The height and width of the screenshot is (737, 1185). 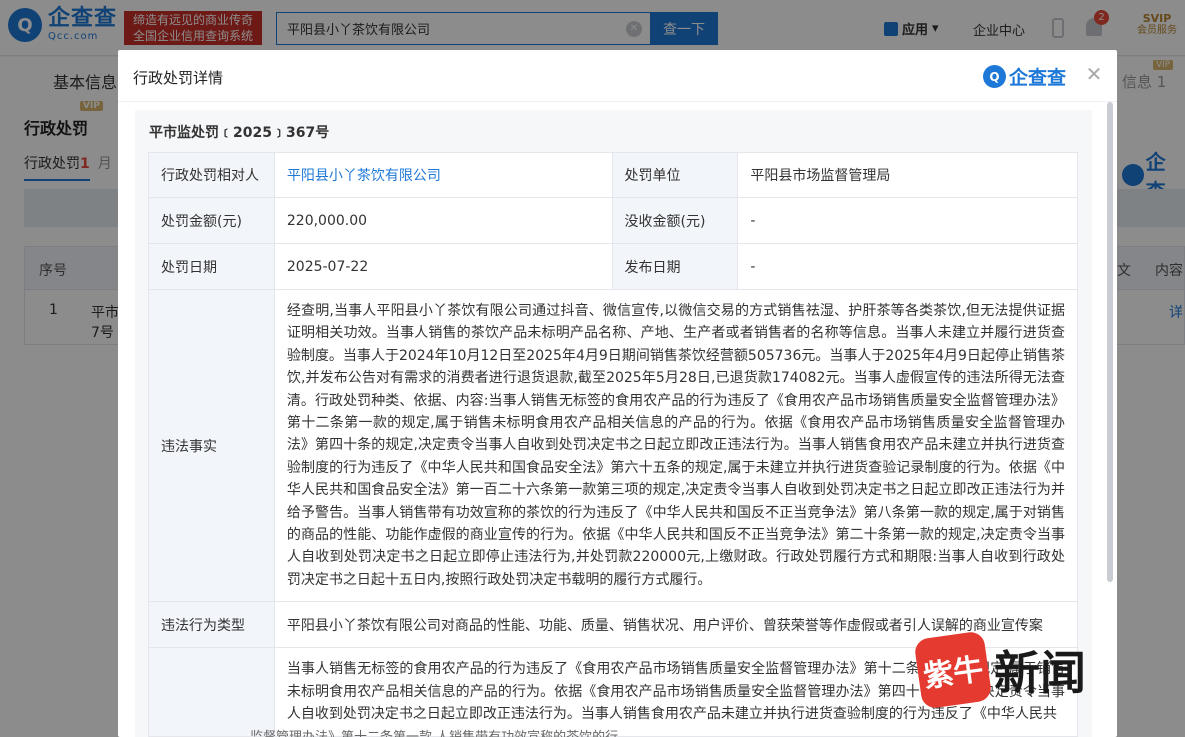 What do you see at coordinates (1040, 673) in the screenshot?
I see `watermark-text: 新闻` at bounding box center [1040, 673].